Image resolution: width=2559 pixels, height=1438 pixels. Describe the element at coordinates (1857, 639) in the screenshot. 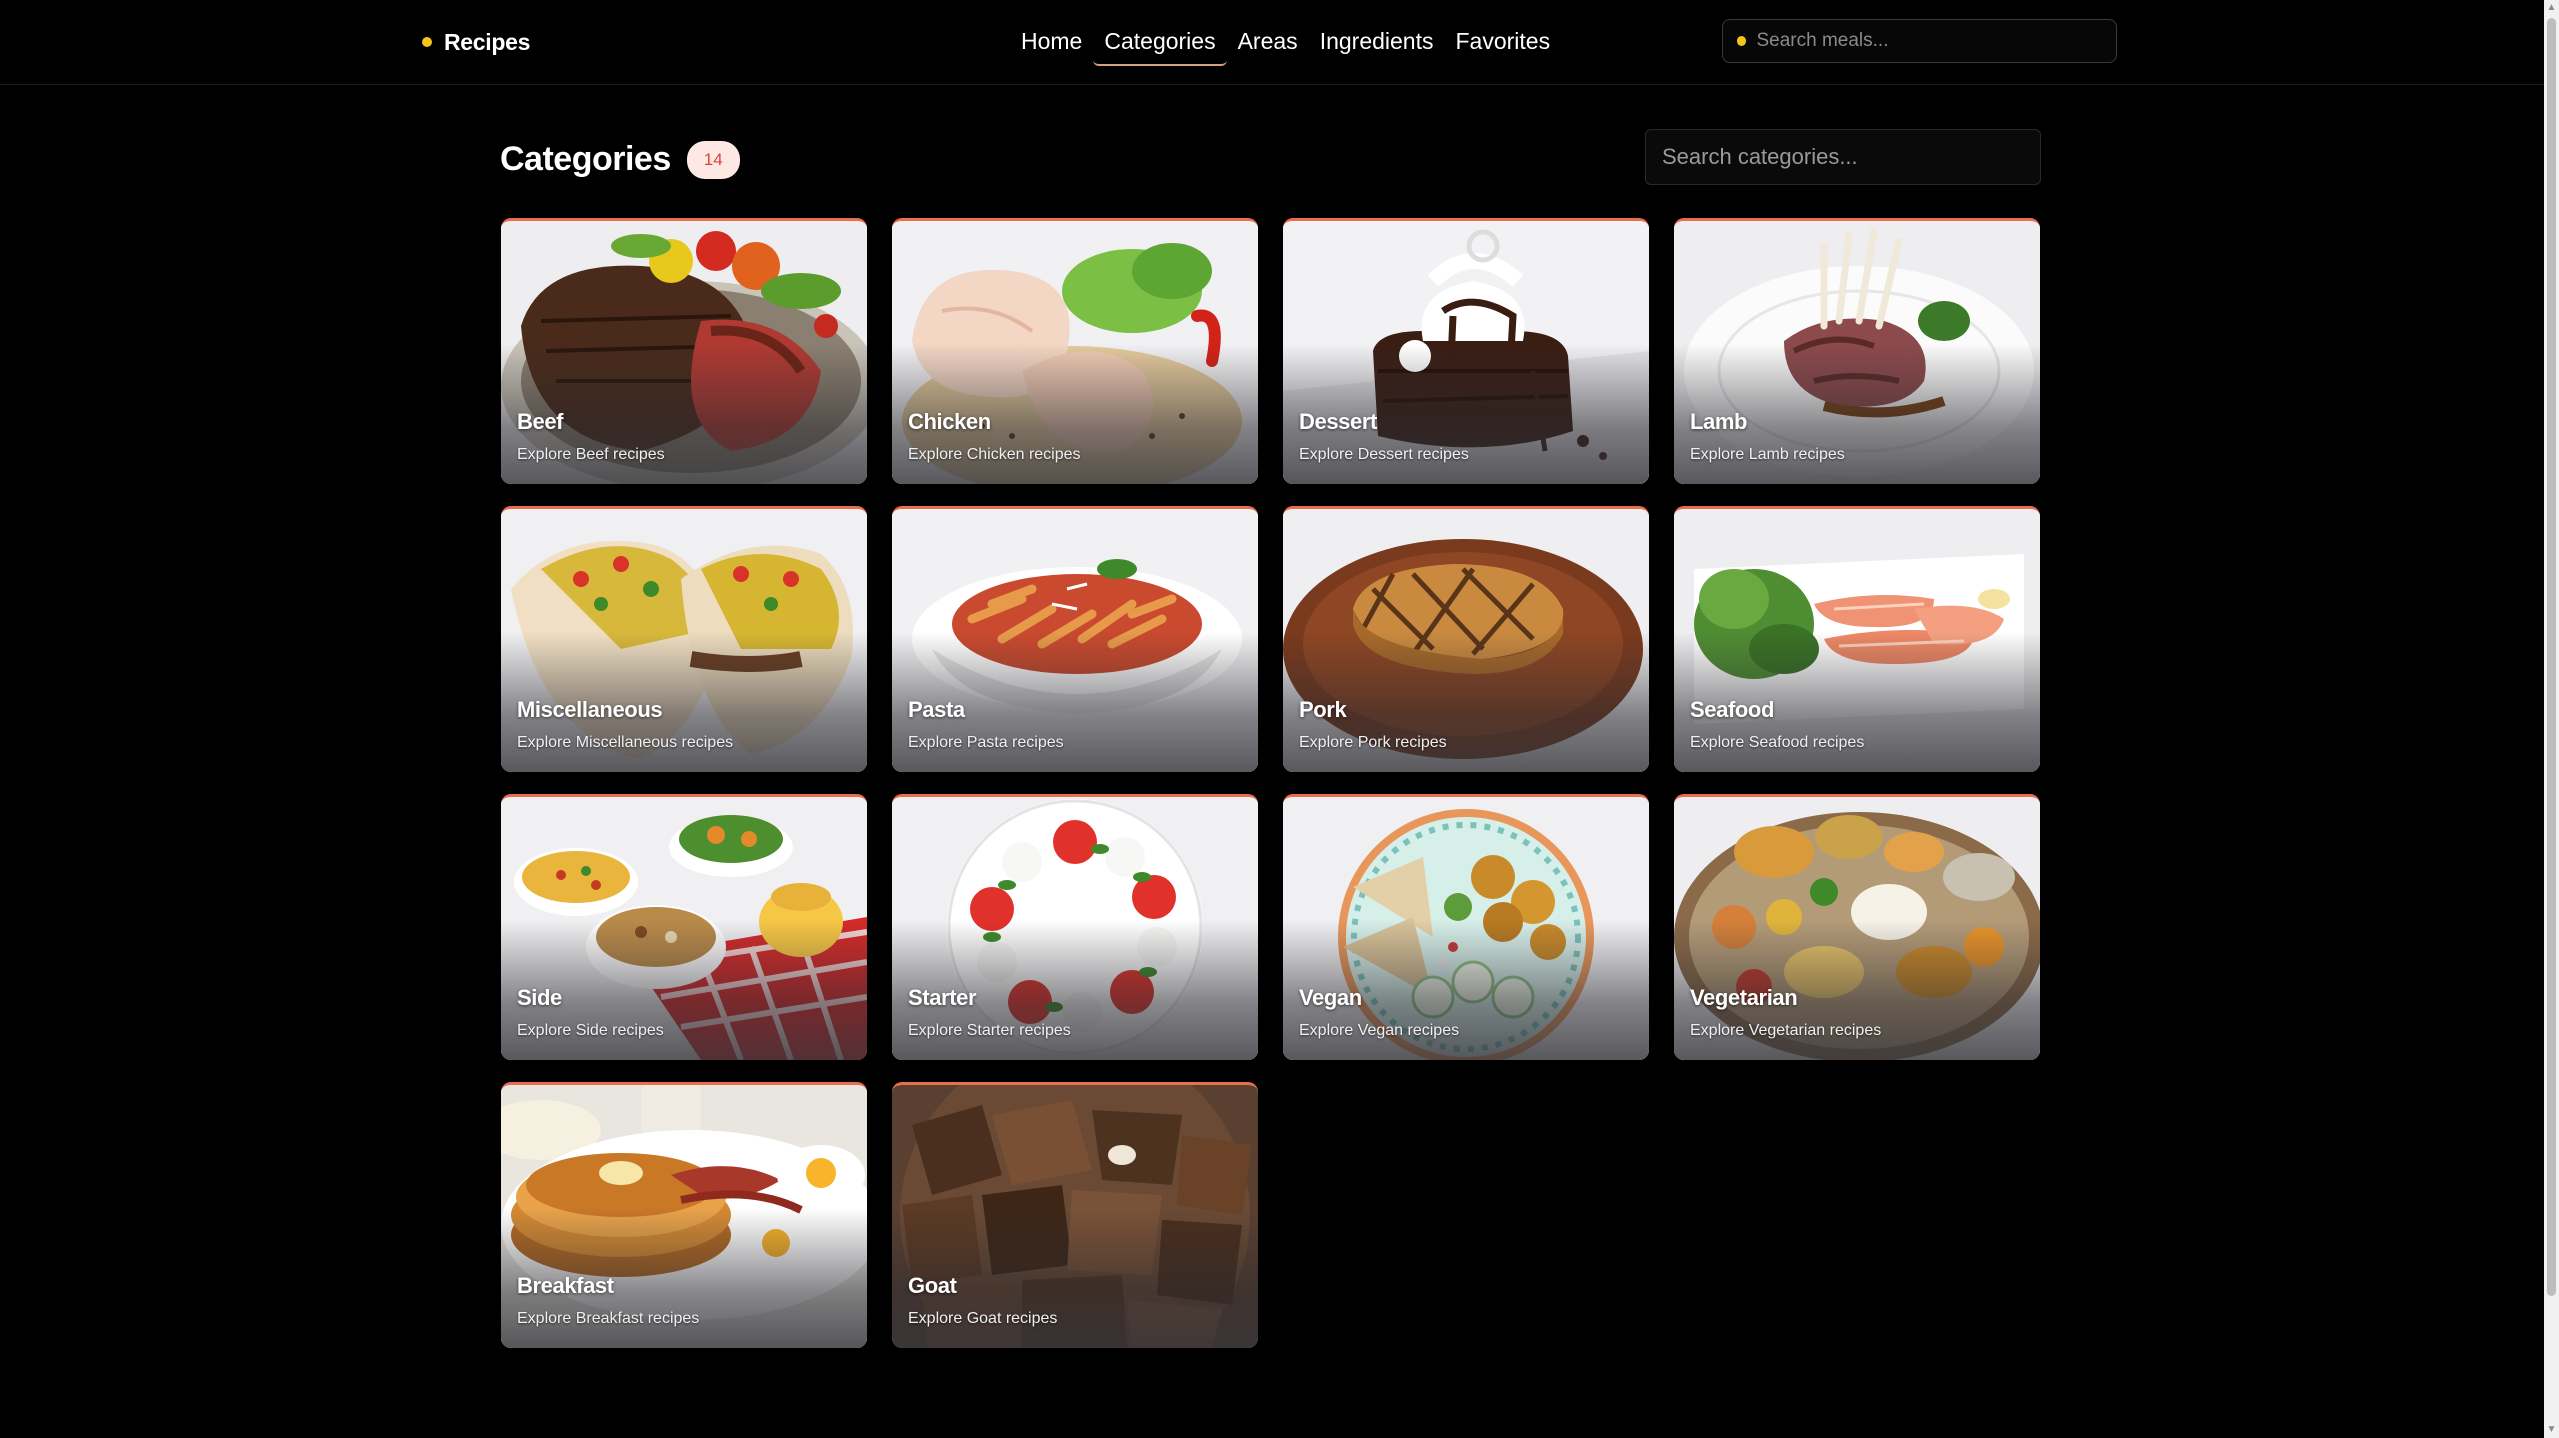

I see `category-card-seafood: Seafood Explore Seafood recipes` at that location.